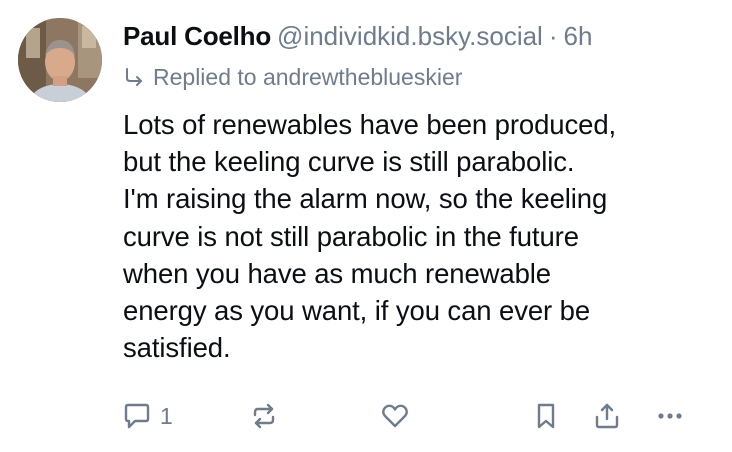  I want to click on heart-icon, so click(395, 416).